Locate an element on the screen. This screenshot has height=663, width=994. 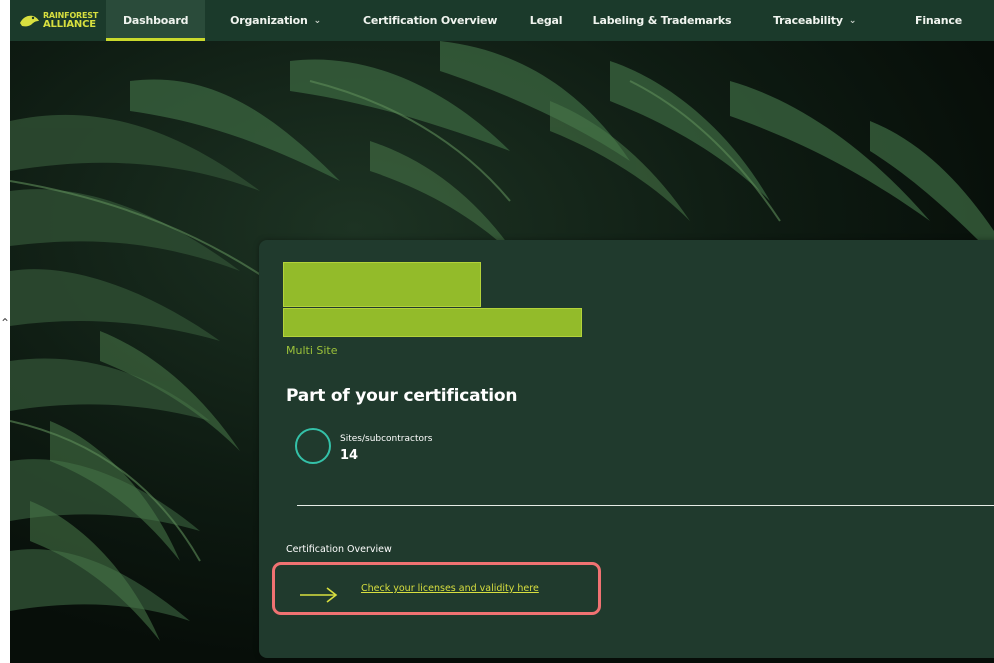
nav-dashboard: Dashboard is located at coordinates (156, 20).